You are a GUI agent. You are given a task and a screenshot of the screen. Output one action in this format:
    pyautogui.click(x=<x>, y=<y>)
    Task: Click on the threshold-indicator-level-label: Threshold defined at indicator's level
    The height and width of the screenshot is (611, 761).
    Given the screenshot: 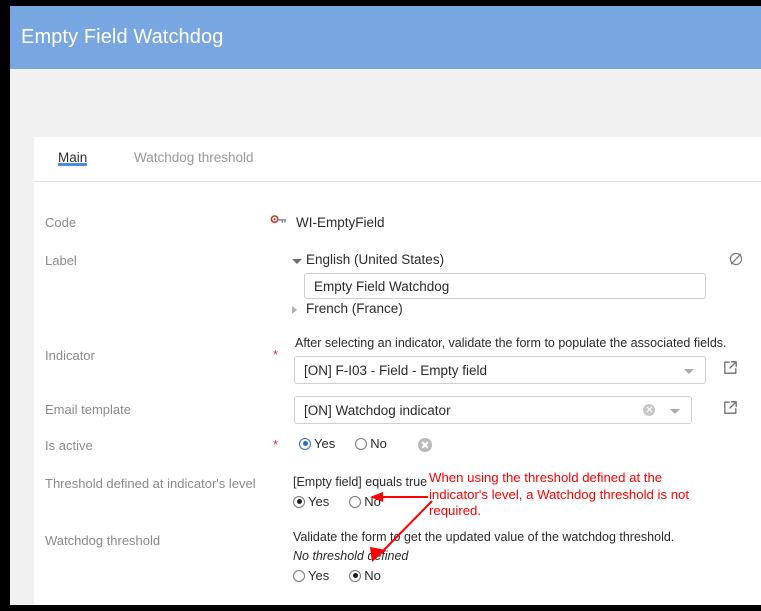 What is the action you would take?
    pyautogui.click(x=150, y=483)
    